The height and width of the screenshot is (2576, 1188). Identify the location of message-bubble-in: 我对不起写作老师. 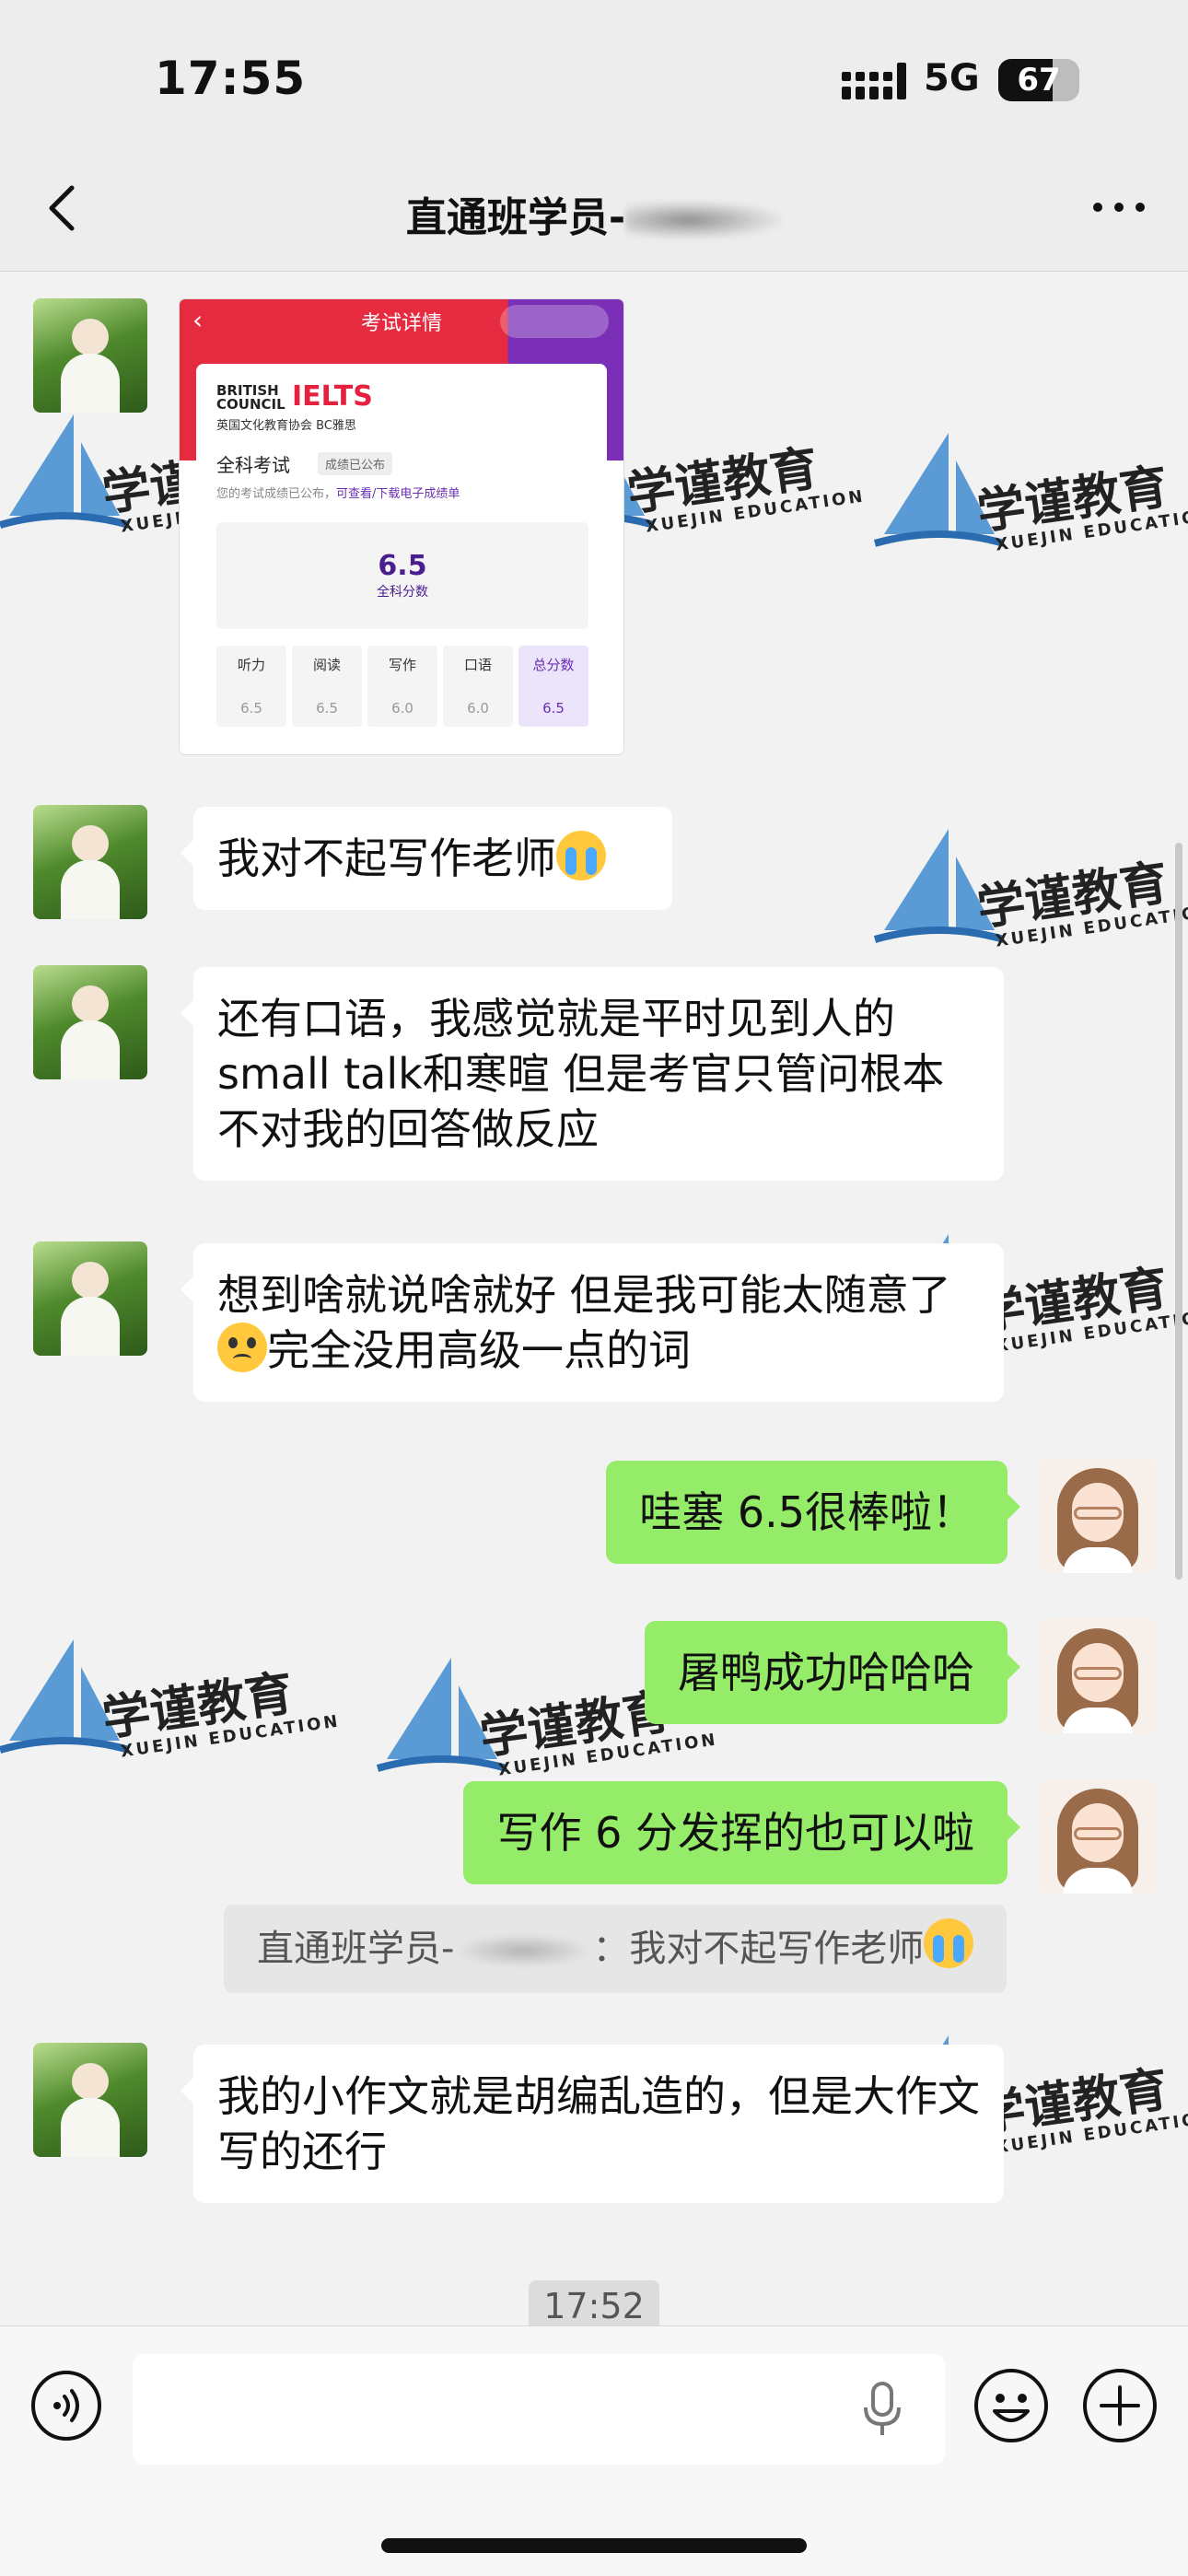
(427, 858).